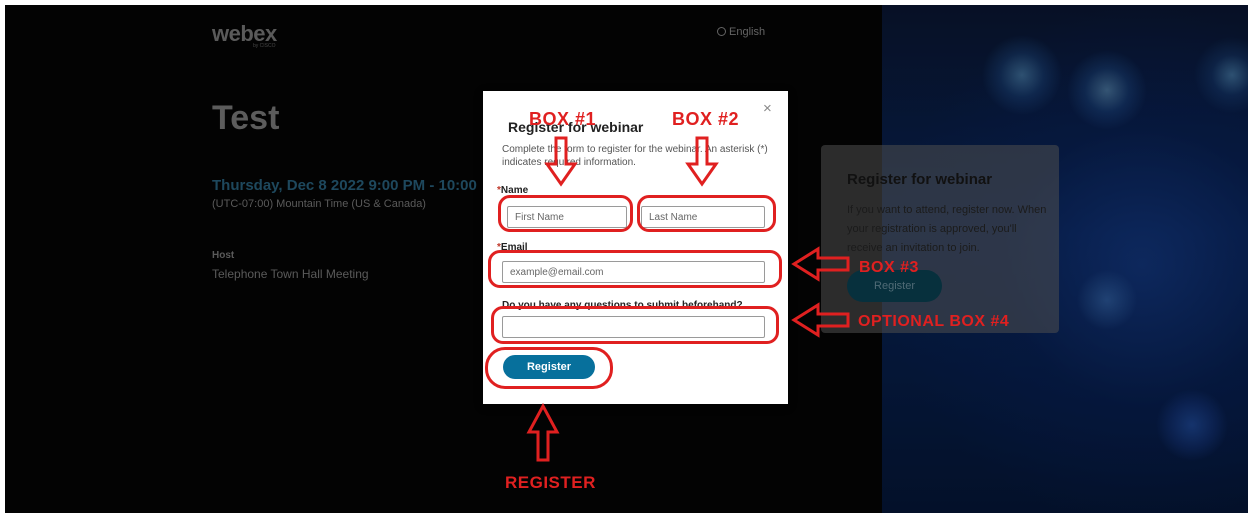  What do you see at coordinates (550, 482) in the screenshot?
I see `annotation-register-label: REGISTER` at bounding box center [550, 482].